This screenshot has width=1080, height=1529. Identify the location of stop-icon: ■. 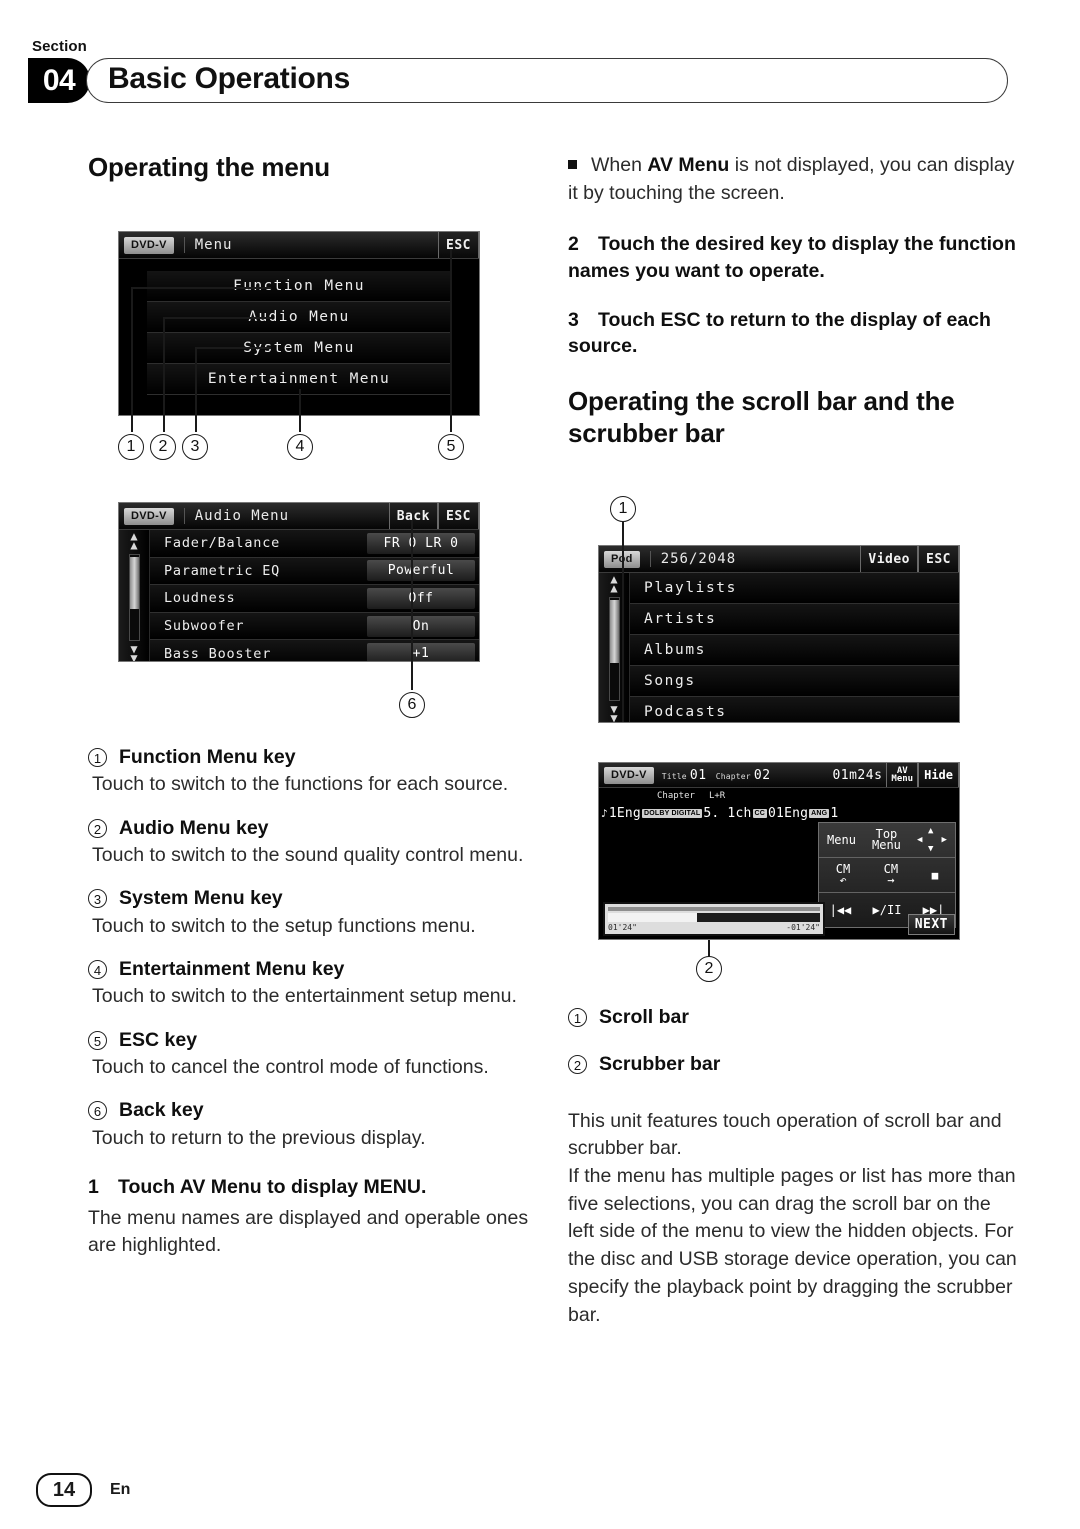
(935, 875).